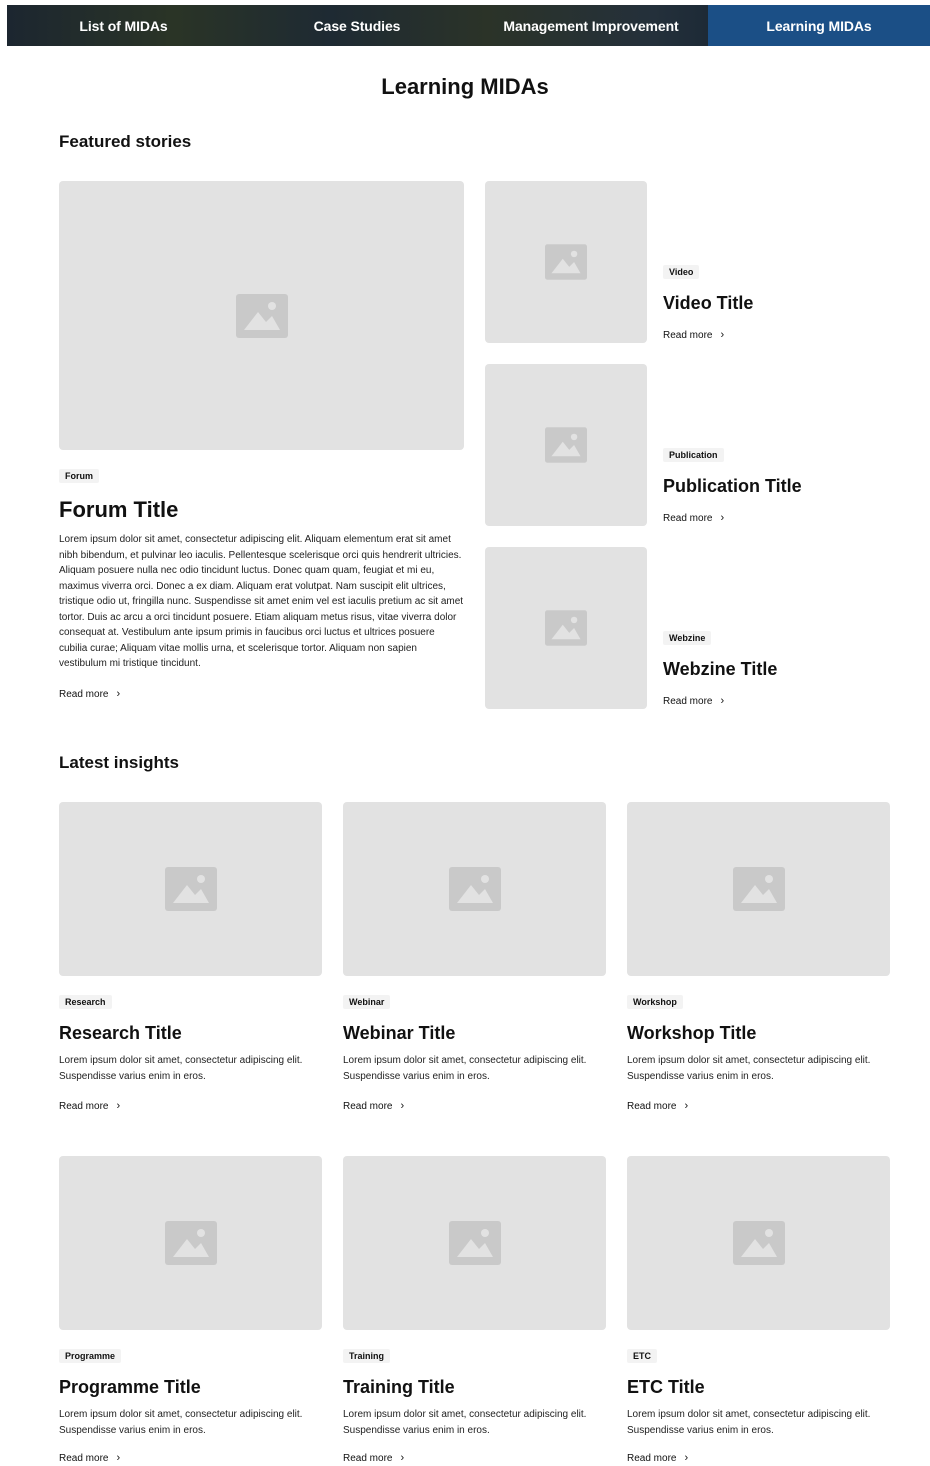 This screenshot has height=1466, width=930. I want to click on etc-card-title: ETC Title, so click(666, 1387).